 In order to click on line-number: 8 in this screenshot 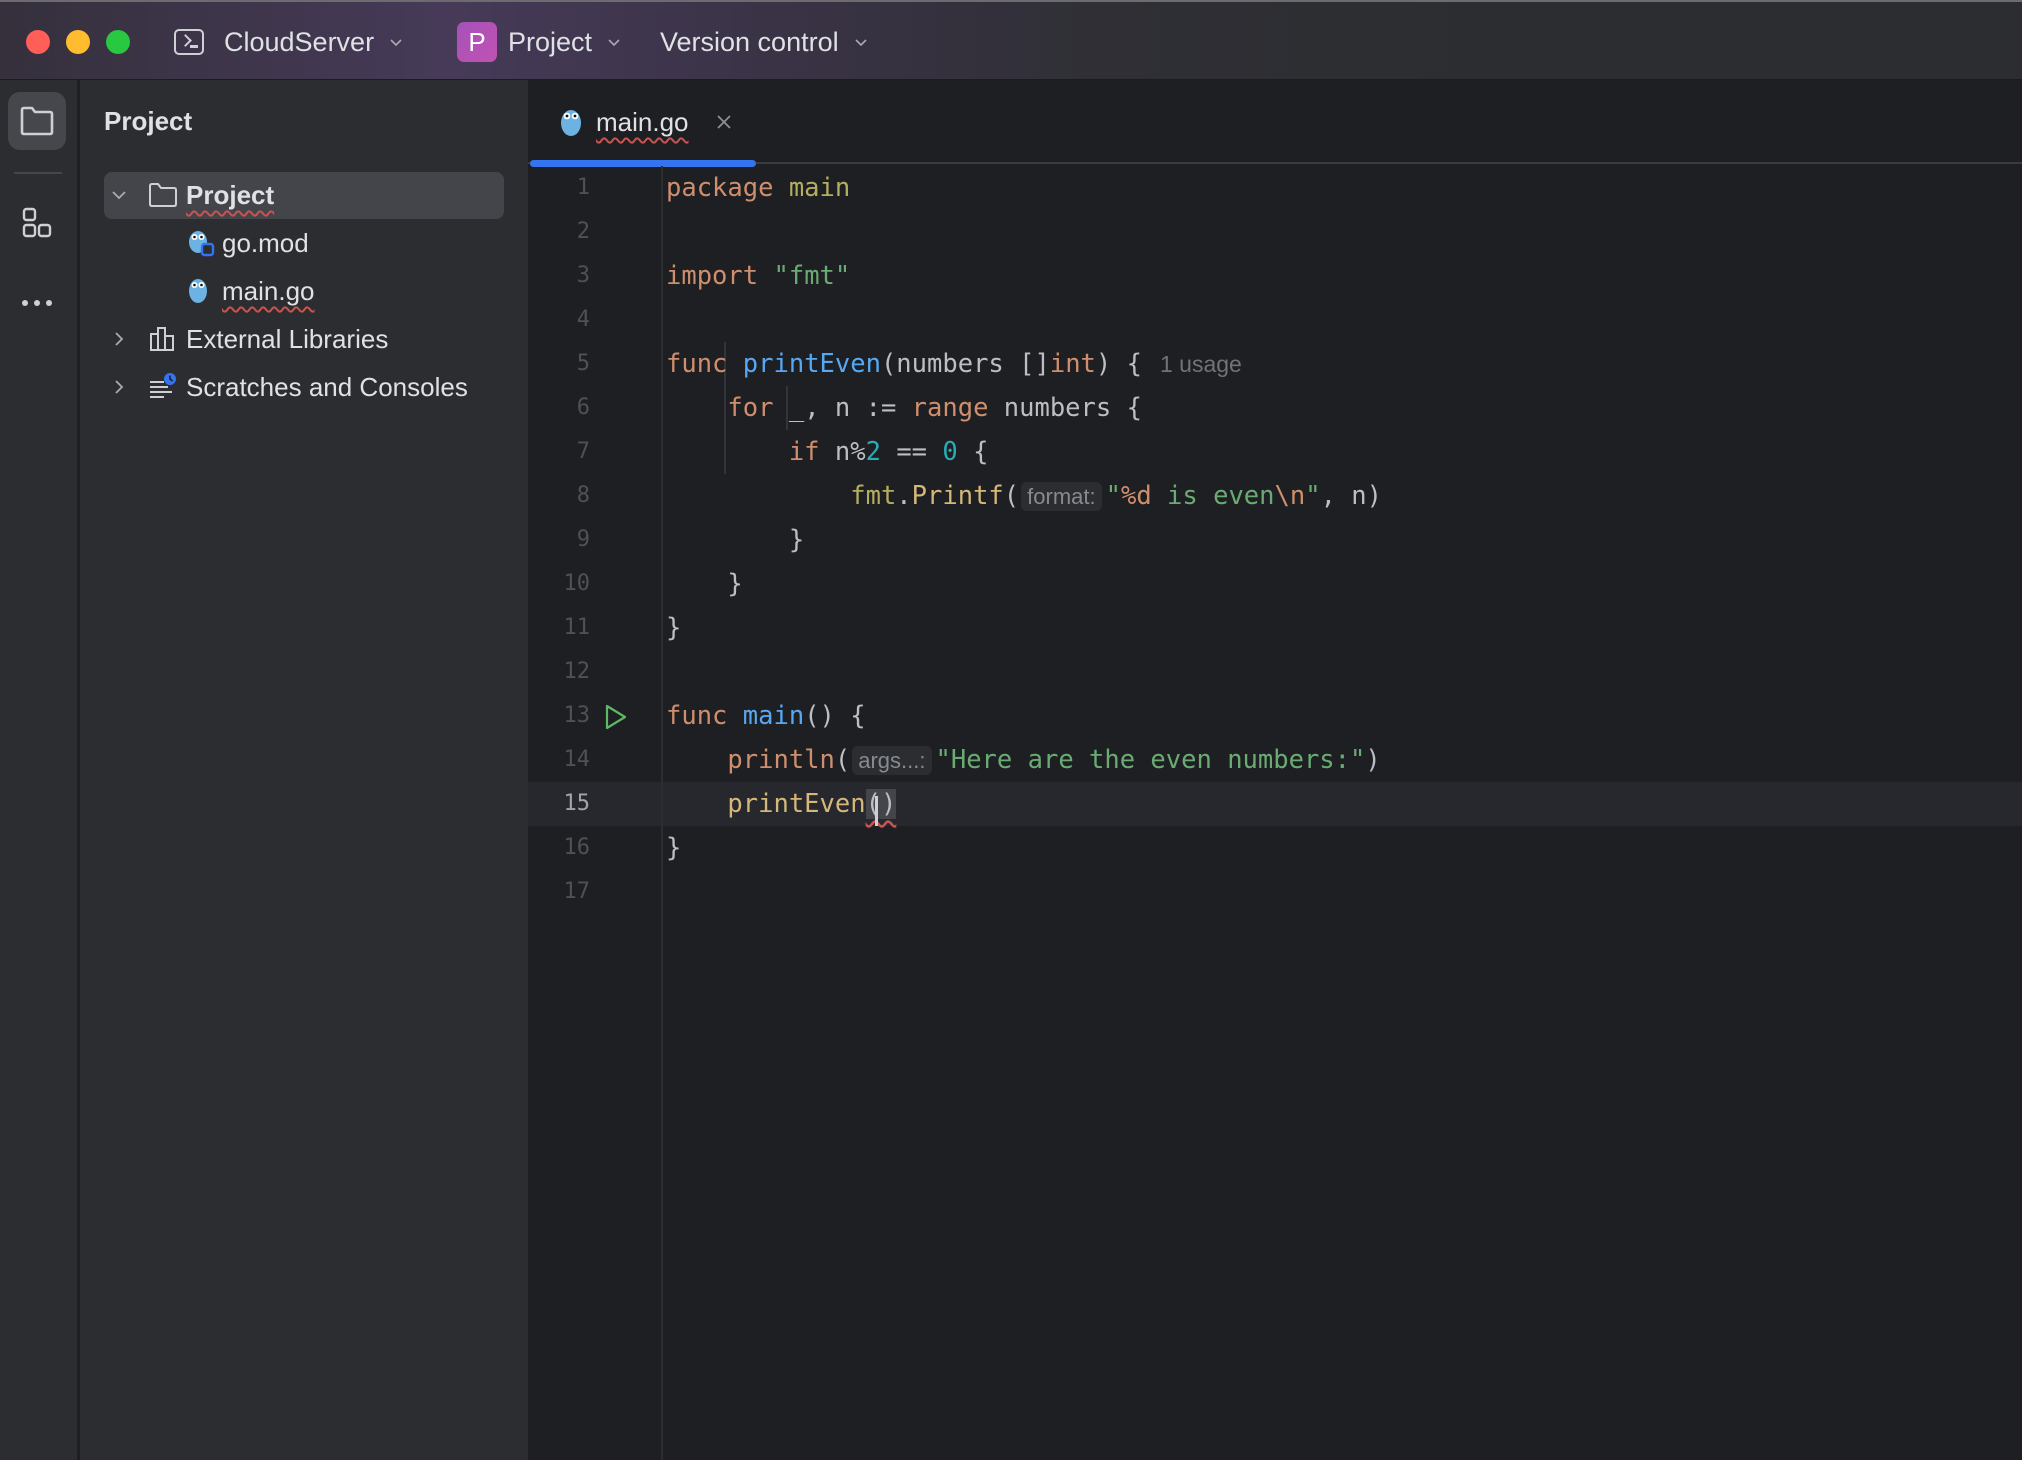, I will do `click(583, 495)`.